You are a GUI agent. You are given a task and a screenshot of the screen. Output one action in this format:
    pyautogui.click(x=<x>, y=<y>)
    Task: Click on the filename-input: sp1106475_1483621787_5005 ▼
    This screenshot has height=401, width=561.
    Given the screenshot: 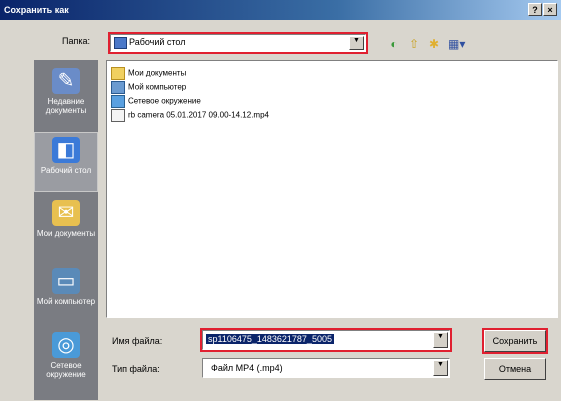 What is the action you would take?
    pyautogui.click(x=326, y=340)
    